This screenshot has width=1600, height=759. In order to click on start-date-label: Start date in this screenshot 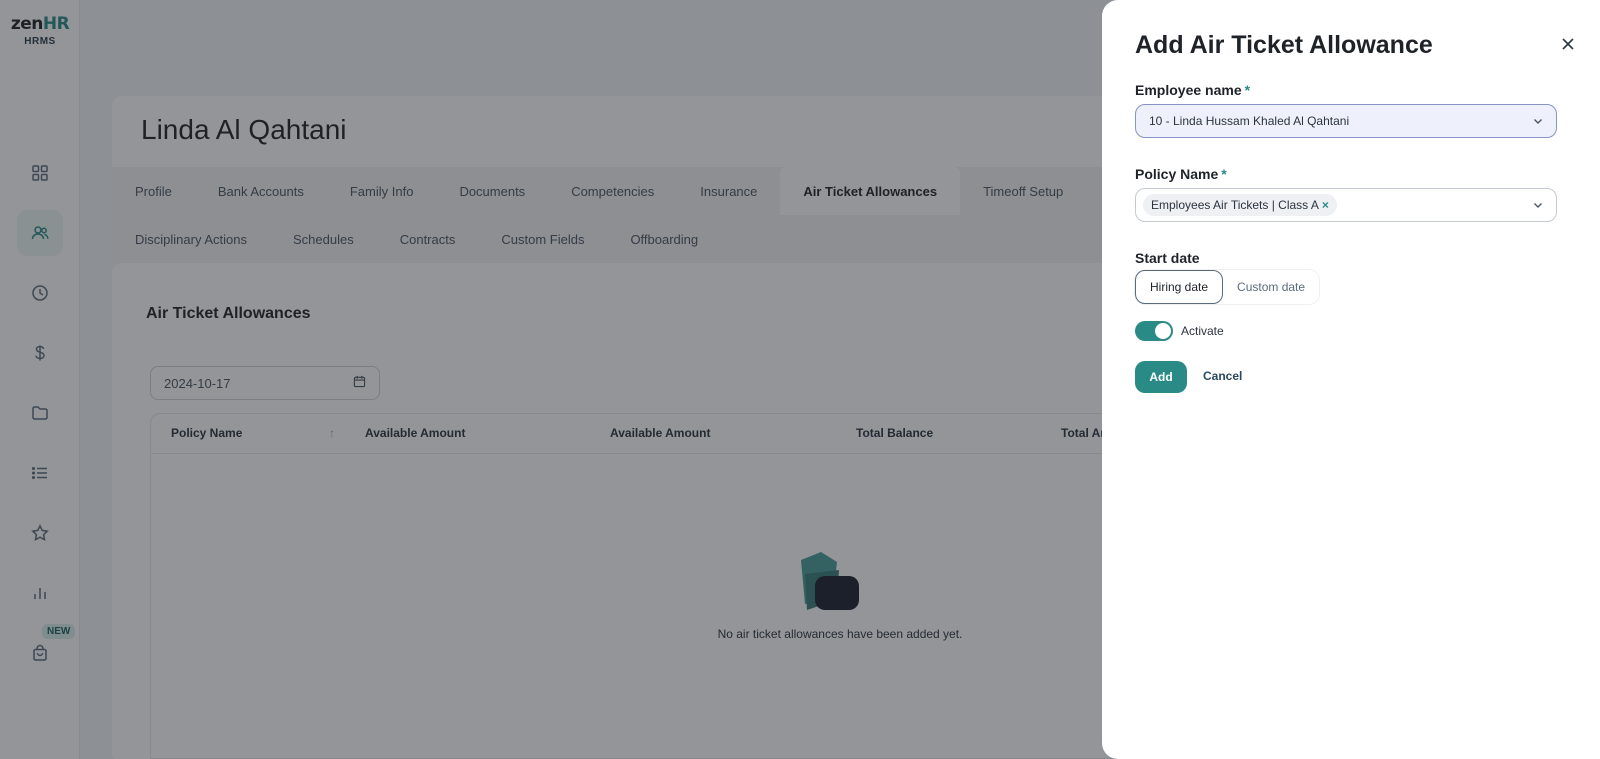, I will do `click(1167, 258)`.